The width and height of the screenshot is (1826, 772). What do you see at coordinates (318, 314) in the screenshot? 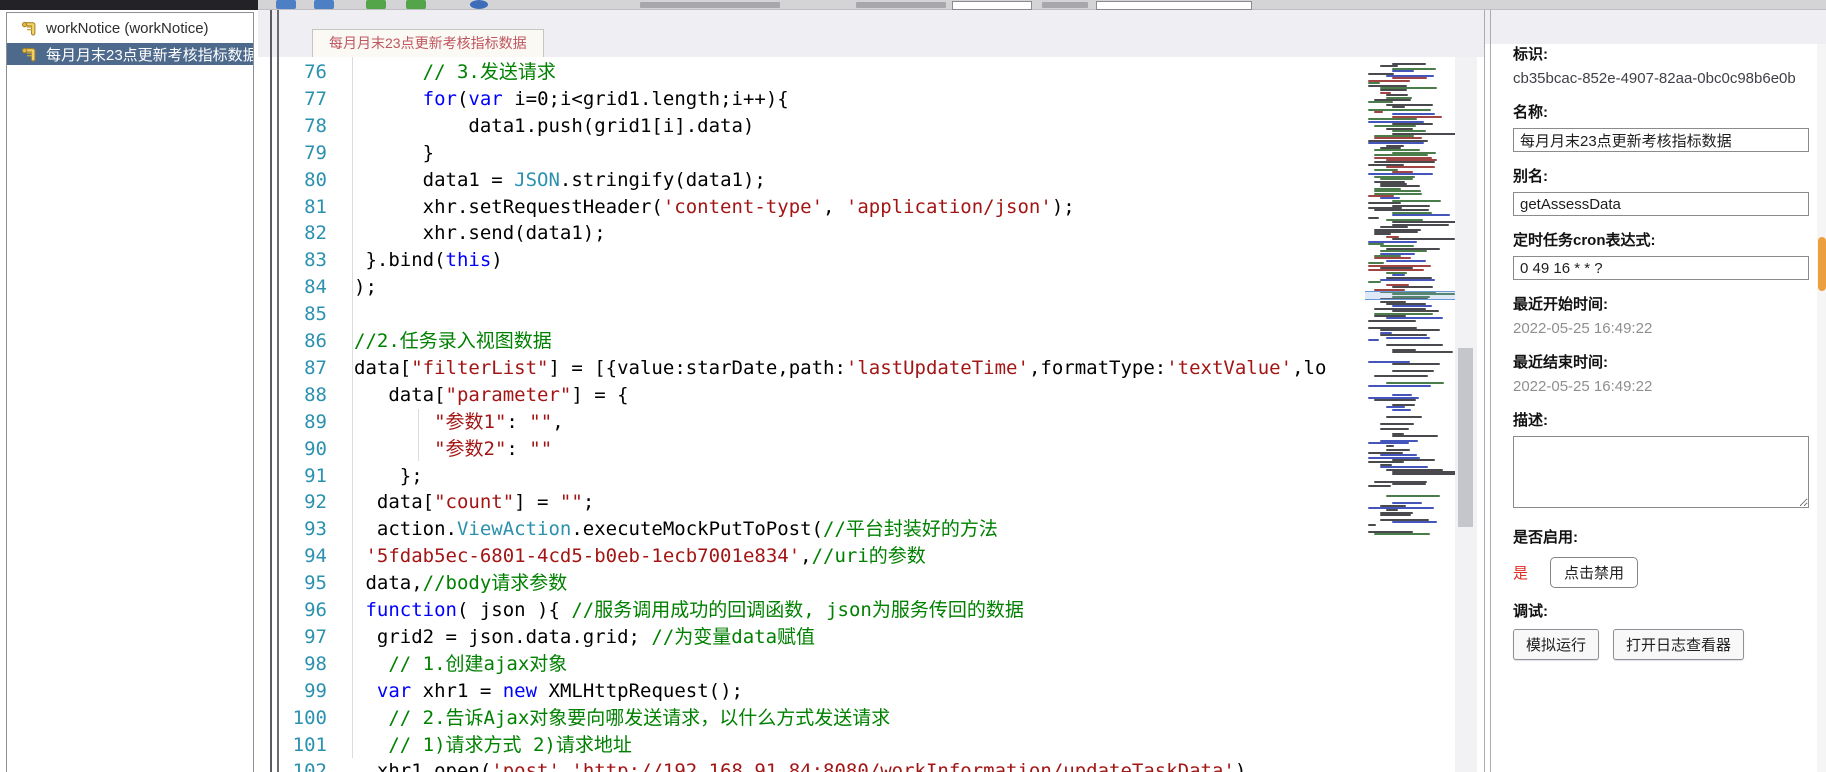
I see `code-line: 85` at bounding box center [318, 314].